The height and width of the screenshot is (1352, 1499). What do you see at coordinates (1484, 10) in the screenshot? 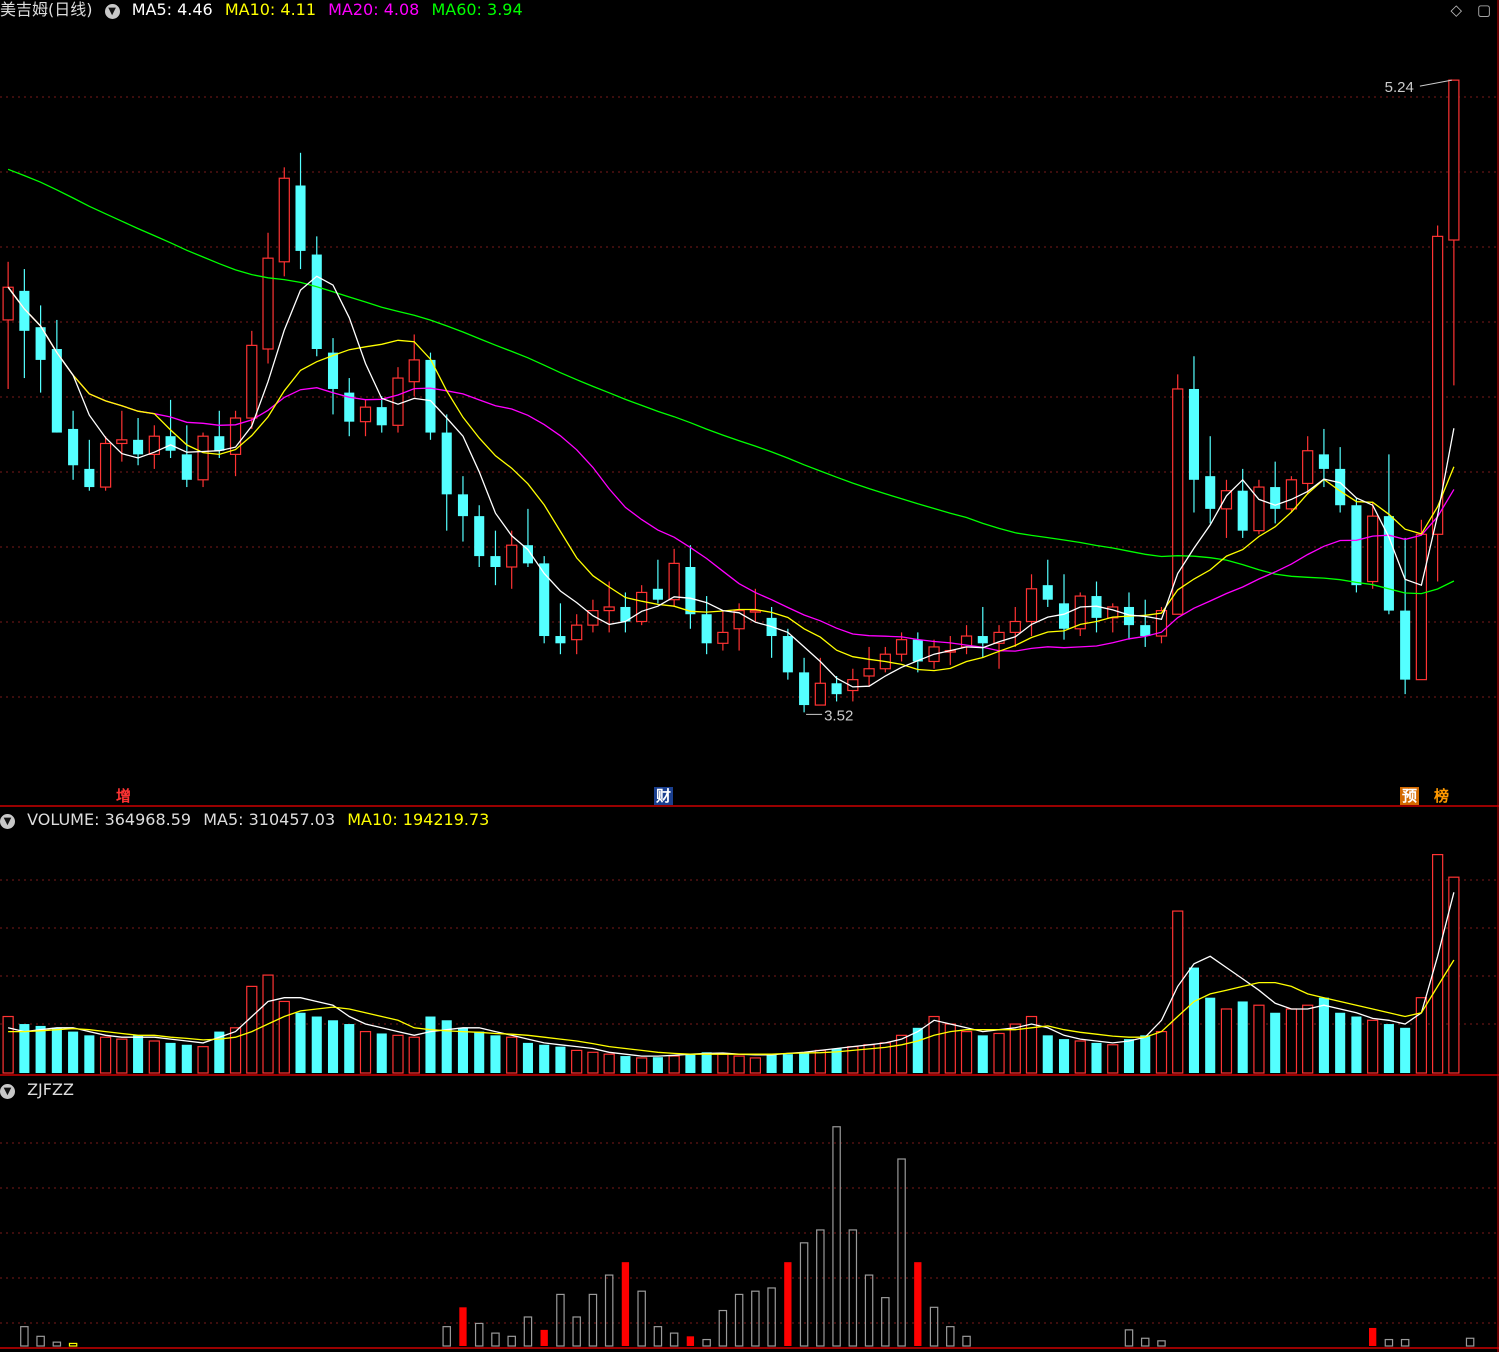
I see `window-icon: ▢` at bounding box center [1484, 10].